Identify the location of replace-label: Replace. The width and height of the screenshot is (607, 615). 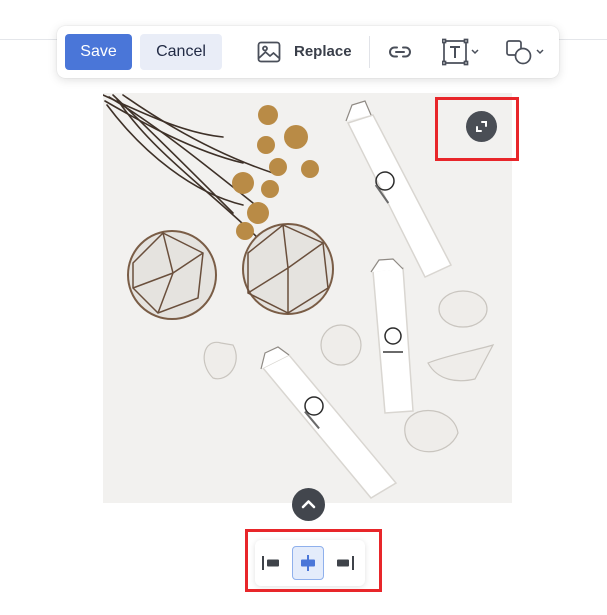
(323, 51).